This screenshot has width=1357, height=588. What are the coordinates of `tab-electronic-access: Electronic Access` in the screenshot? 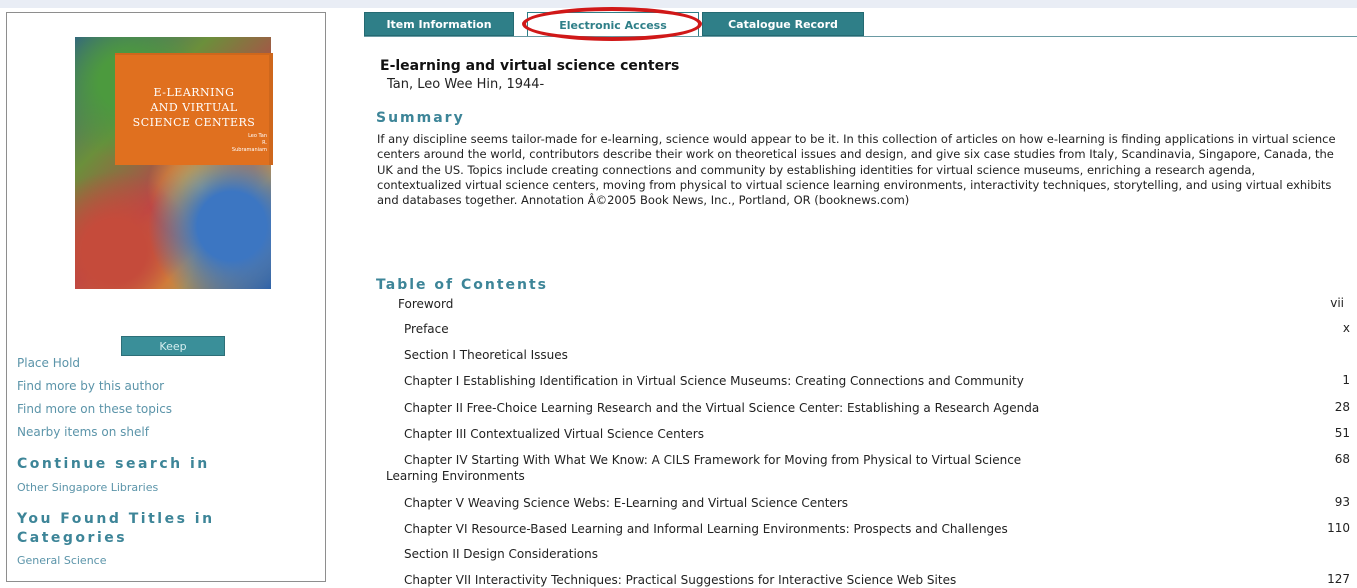 It's located at (613, 24).